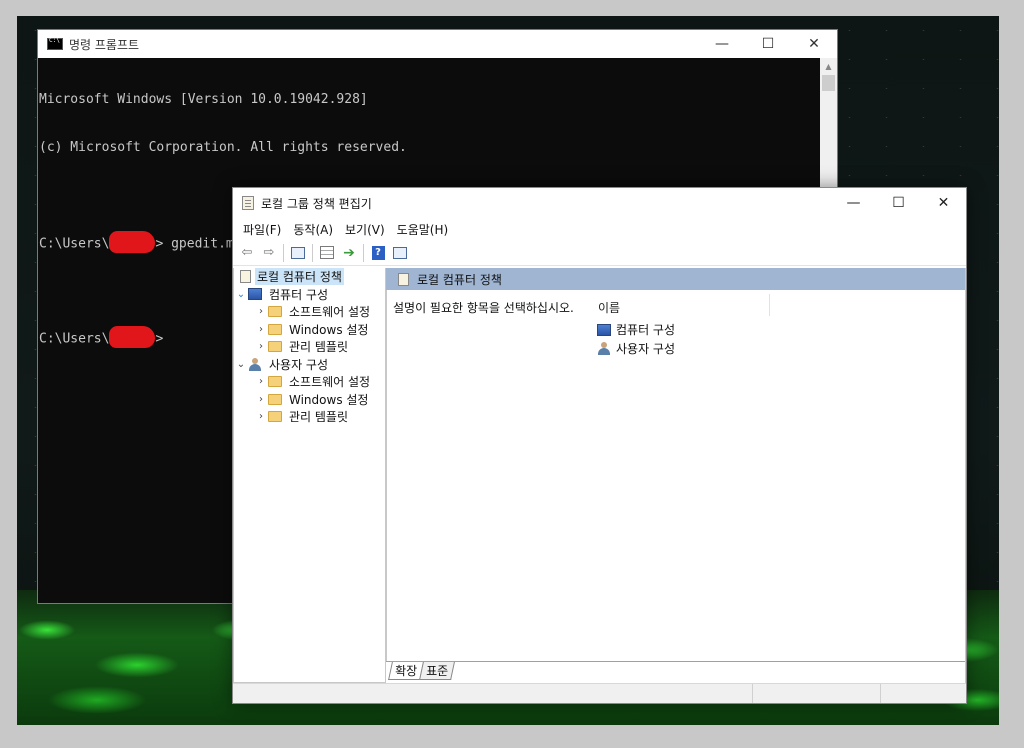 This screenshot has height=748, width=1024. Describe the element at coordinates (898, 203) in the screenshot. I see `gpedit-maximize-button: ☐` at that location.